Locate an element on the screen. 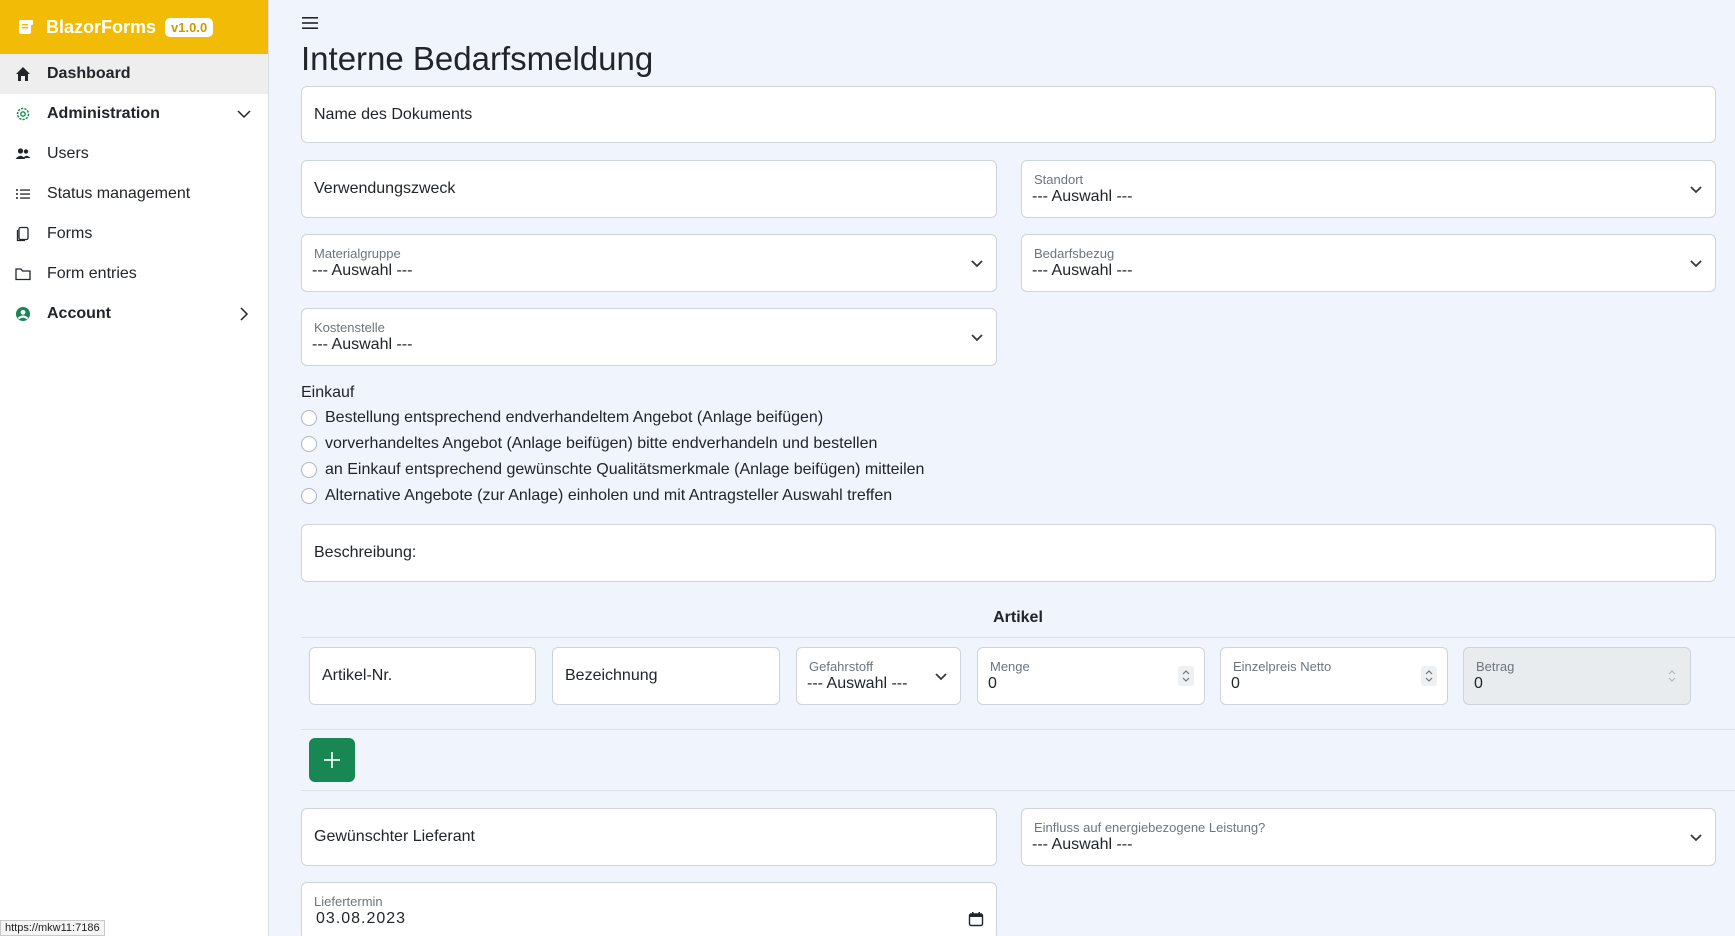 The height and width of the screenshot is (936, 1735). bezeichnung-placeholder: Bezeichnung is located at coordinates (611, 675).